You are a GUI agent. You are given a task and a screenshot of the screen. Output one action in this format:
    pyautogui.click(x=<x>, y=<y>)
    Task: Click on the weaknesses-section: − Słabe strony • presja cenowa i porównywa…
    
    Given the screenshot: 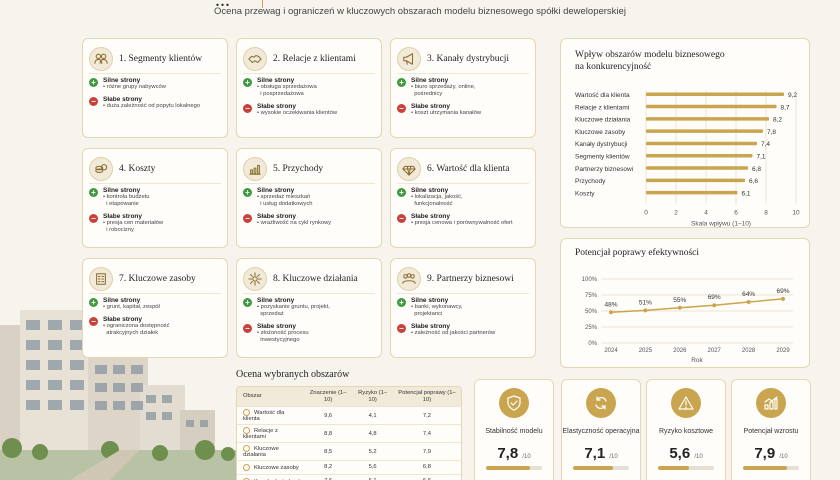 What is the action you would take?
    pyautogui.click(x=463, y=220)
    